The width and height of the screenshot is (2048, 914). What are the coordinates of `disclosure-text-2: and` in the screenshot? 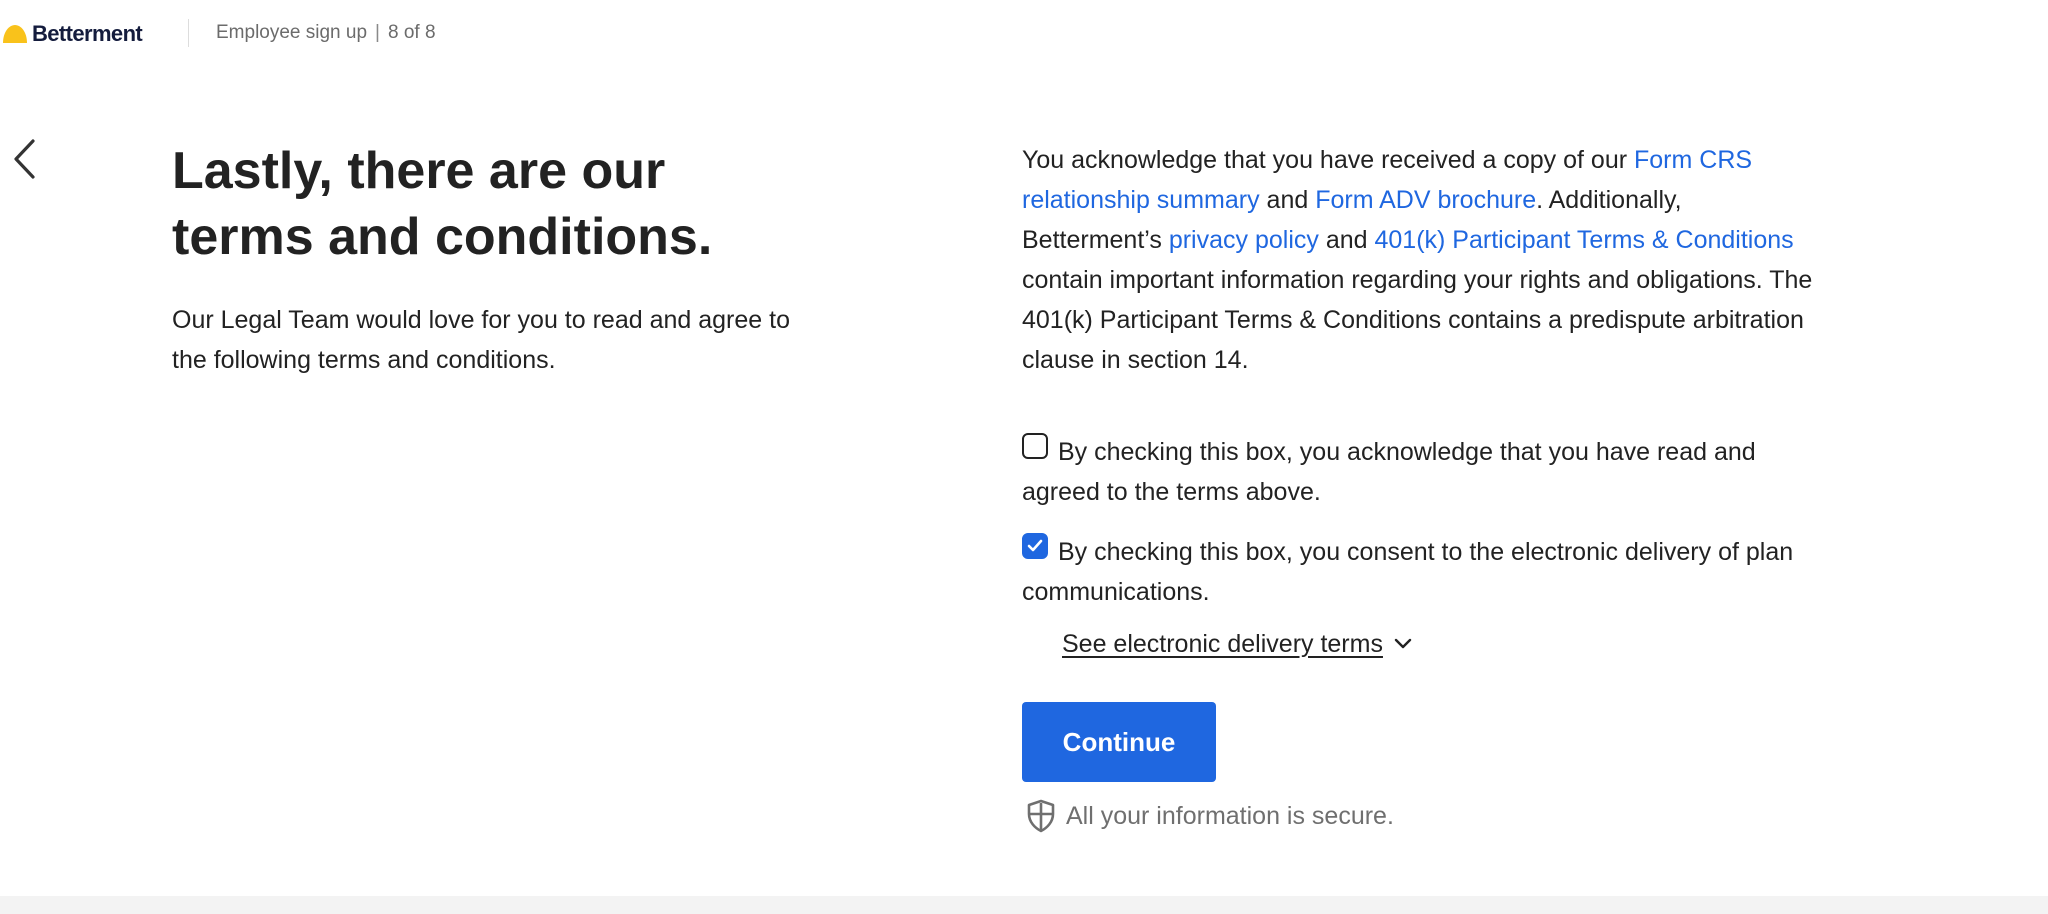 It's located at (1287, 200).